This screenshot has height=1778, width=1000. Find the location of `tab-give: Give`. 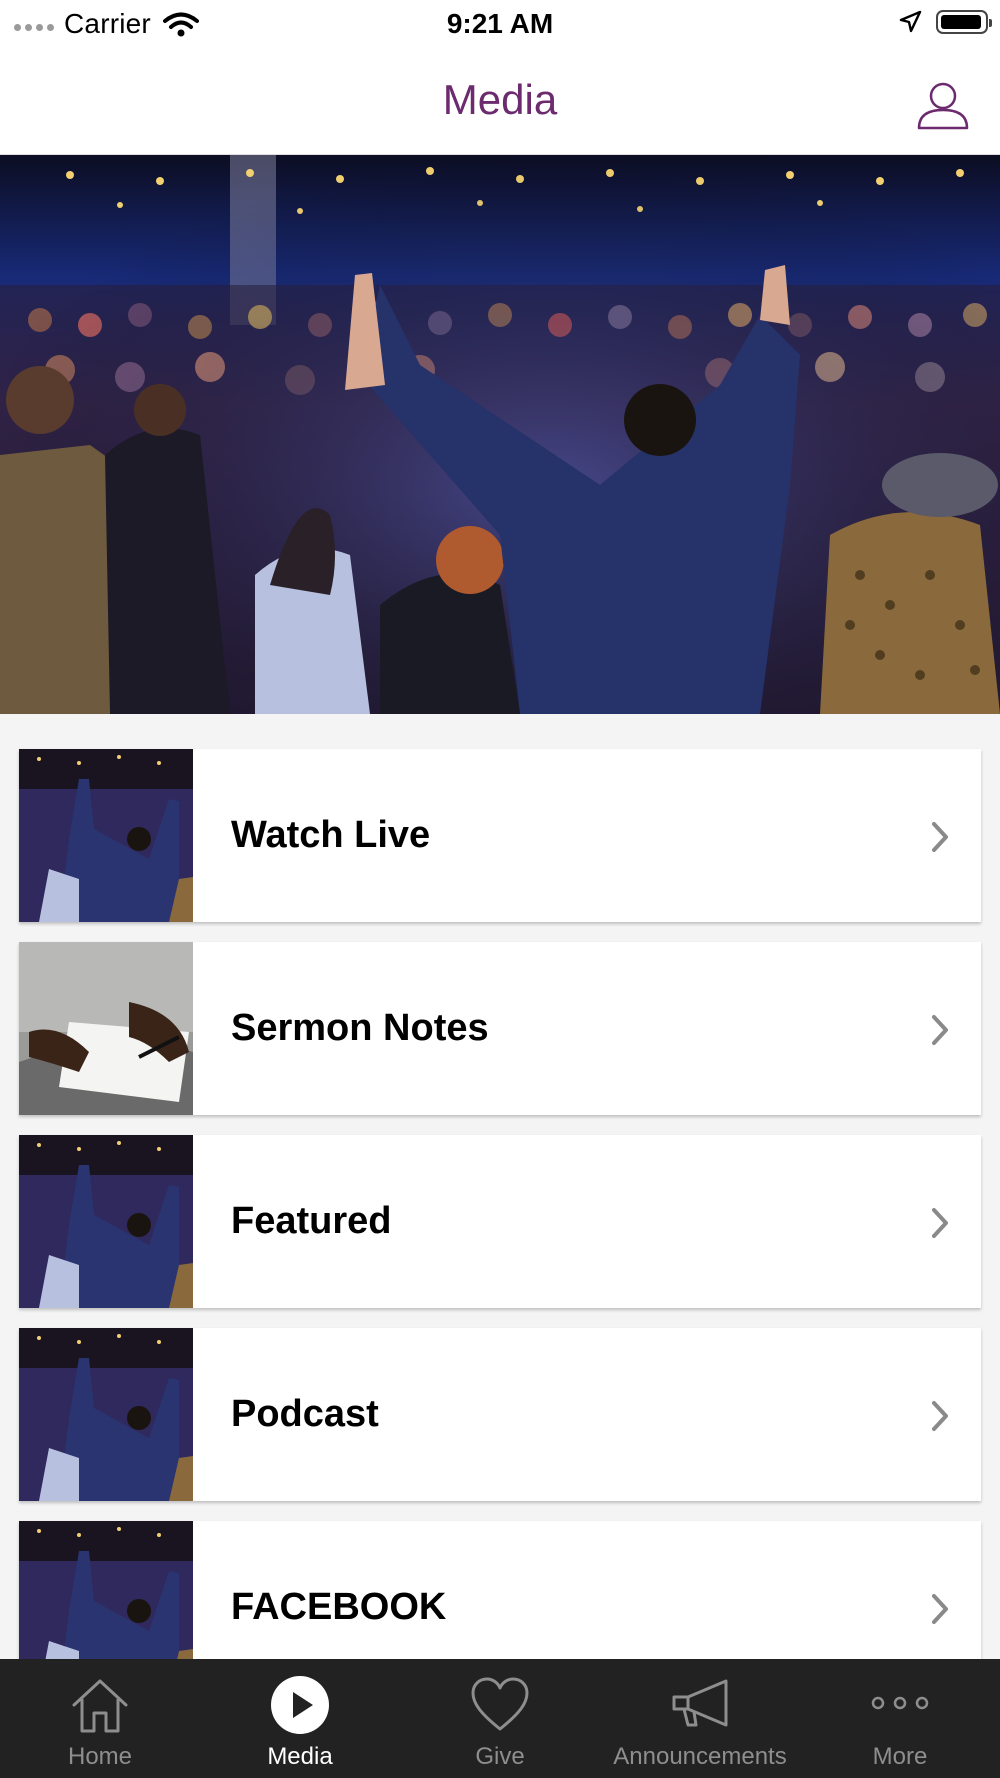

tab-give: Give is located at coordinates (500, 1718).